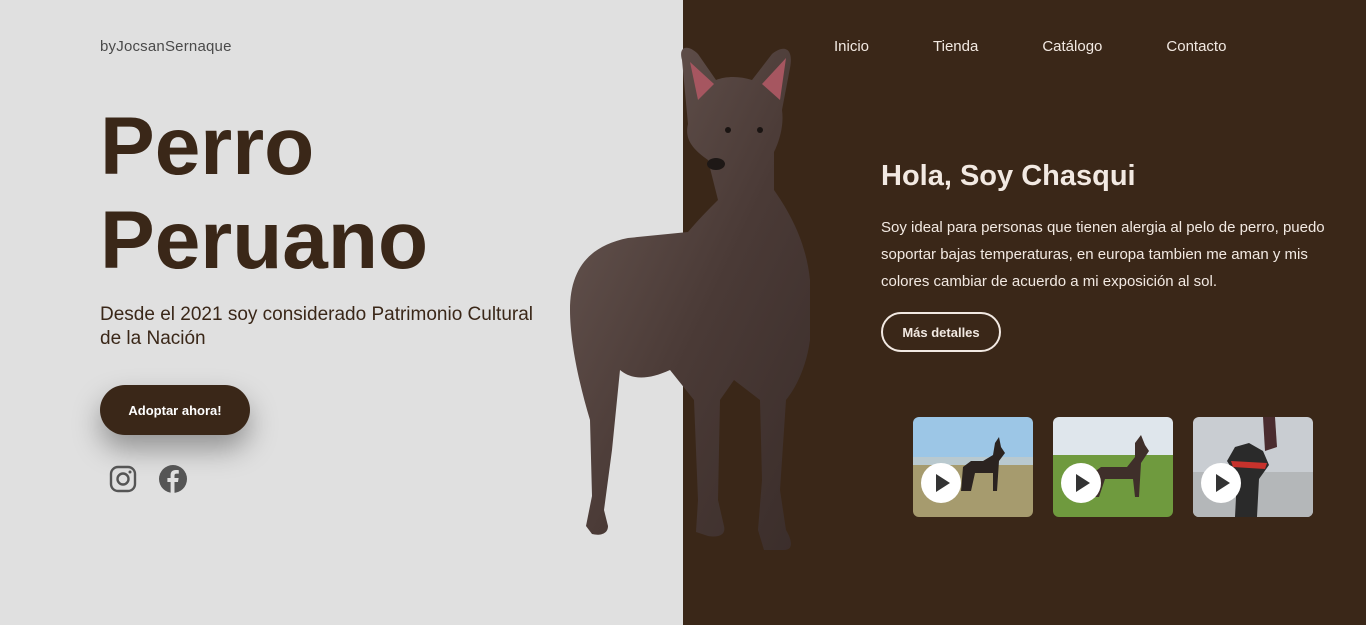  Describe the element at coordinates (1030, 46) in the screenshot. I see `main-nav: Inicio Tienda Catálogo Contacto` at that location.